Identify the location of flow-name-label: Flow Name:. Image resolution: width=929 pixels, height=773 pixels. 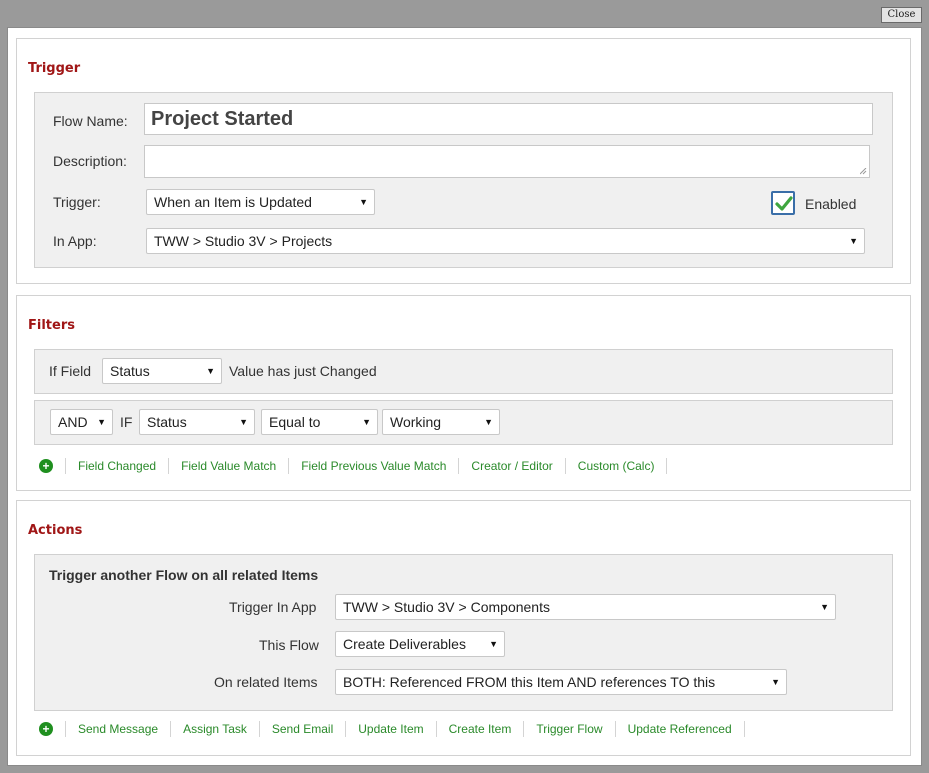
(90, 121).